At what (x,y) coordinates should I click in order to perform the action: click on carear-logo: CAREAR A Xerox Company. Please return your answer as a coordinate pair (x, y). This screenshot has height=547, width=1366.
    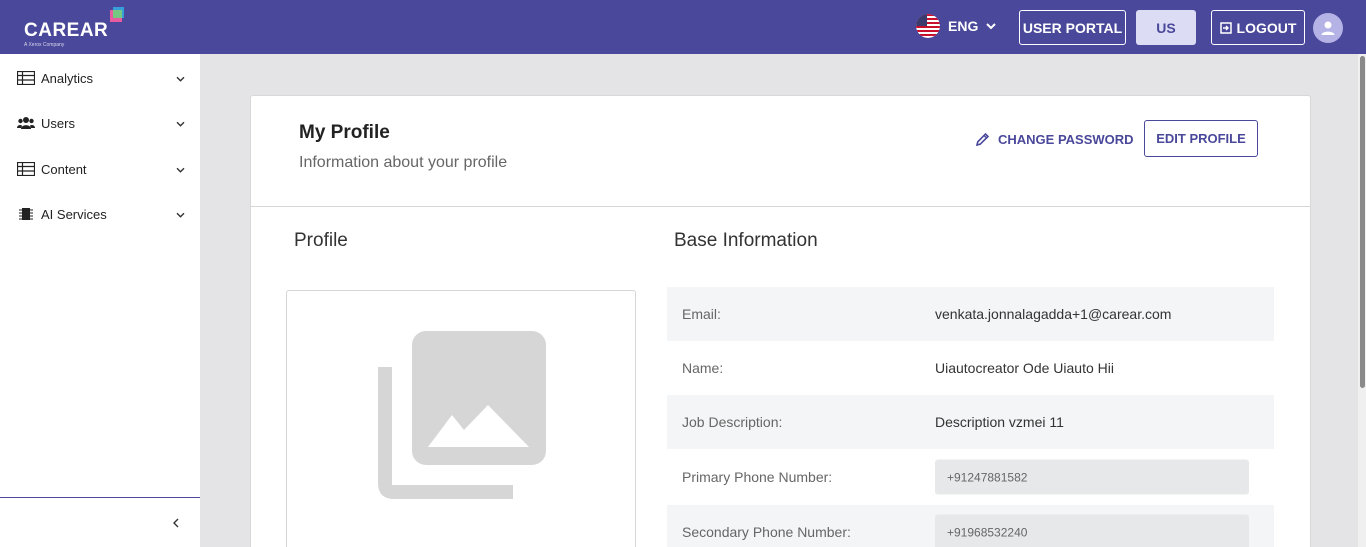
    Looking at the image, I should click on (79, 28).